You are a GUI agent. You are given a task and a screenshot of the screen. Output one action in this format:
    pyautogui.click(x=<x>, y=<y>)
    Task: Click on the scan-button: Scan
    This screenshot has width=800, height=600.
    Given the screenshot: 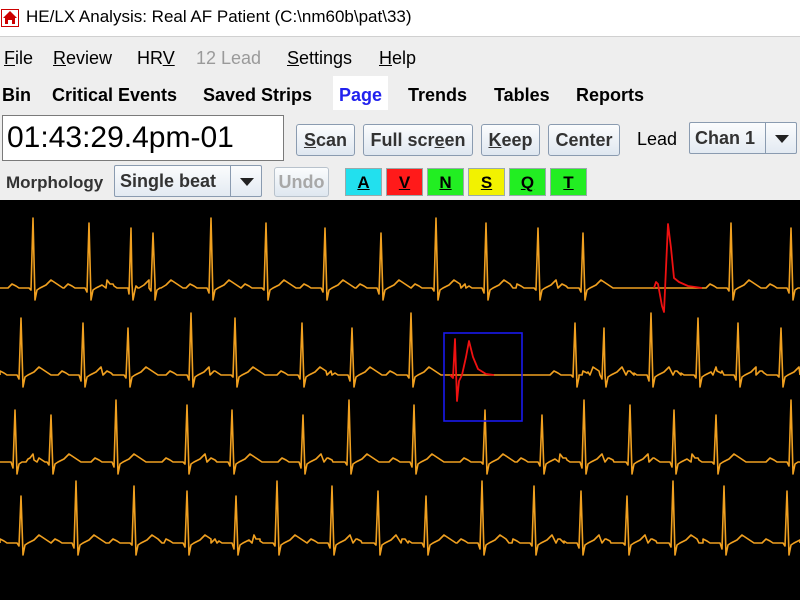 What is the action you would take?
    pyautogui.click(x=325, y=140)
    